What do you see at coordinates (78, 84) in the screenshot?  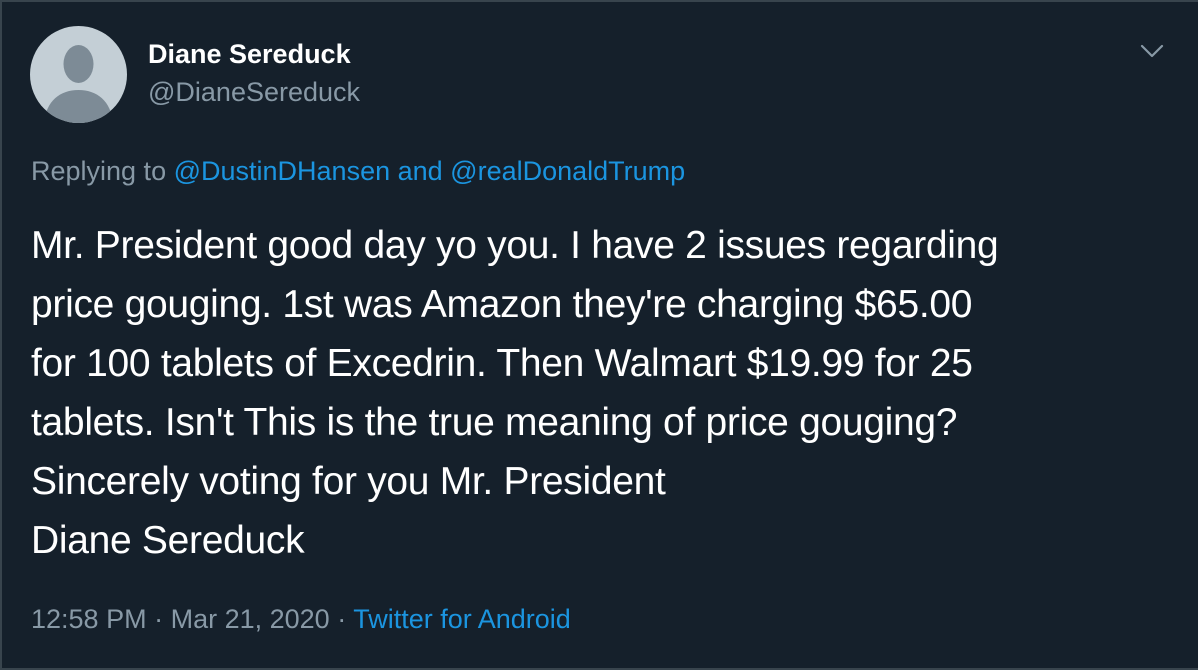 I see `default-profile-icon` at bounding box center [78, 84].